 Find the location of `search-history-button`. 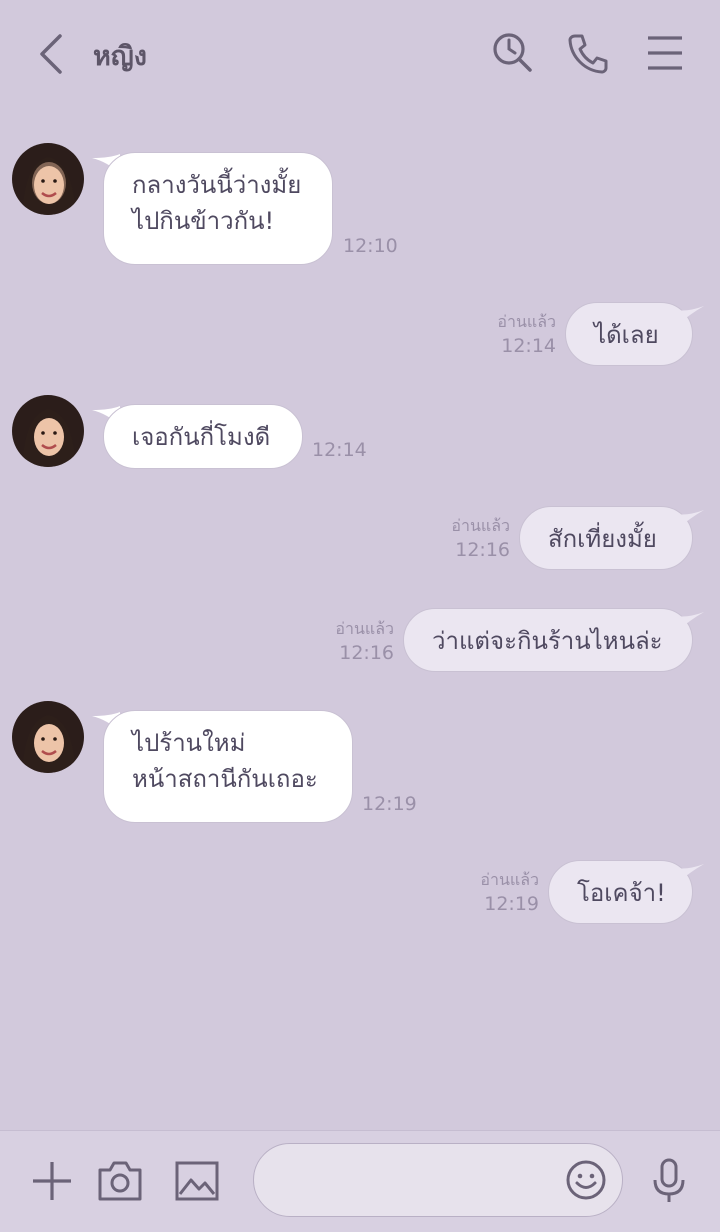

search-history-button is located at coordinates (513, 53).